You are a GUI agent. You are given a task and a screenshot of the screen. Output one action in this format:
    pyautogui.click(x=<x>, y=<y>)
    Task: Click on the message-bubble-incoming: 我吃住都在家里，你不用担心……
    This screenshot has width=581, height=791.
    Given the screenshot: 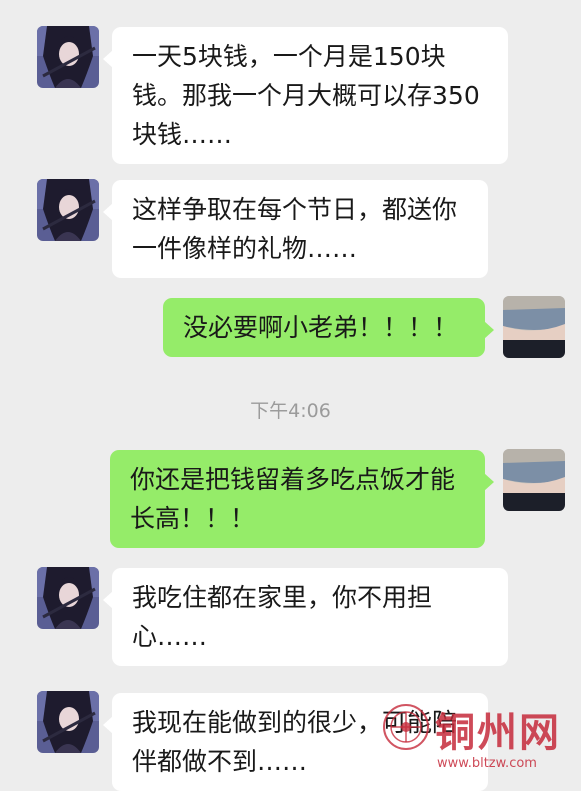 What is the action you would take?
    pyautogui.click(x=305, y=617)
    